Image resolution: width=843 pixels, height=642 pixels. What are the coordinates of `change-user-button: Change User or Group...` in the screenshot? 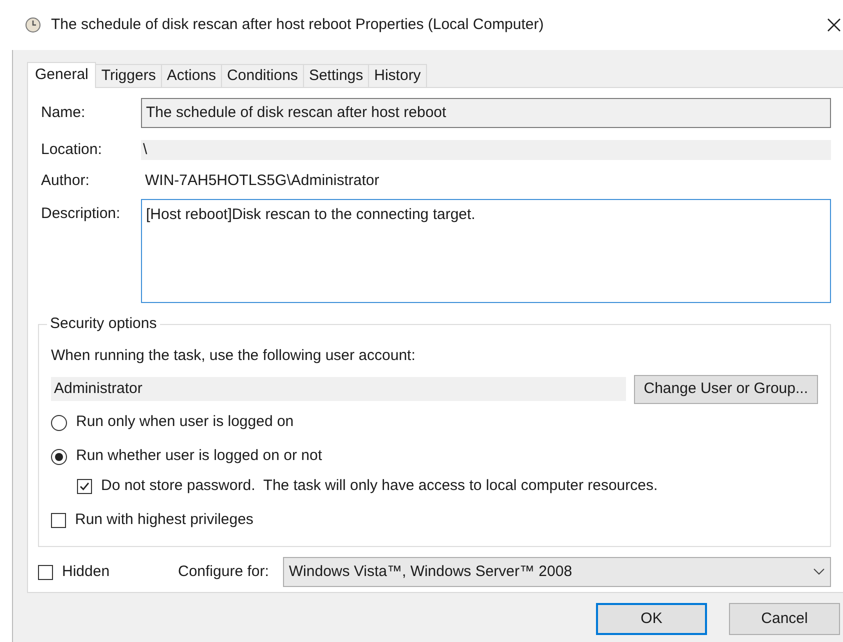 It's located at (726, 389).